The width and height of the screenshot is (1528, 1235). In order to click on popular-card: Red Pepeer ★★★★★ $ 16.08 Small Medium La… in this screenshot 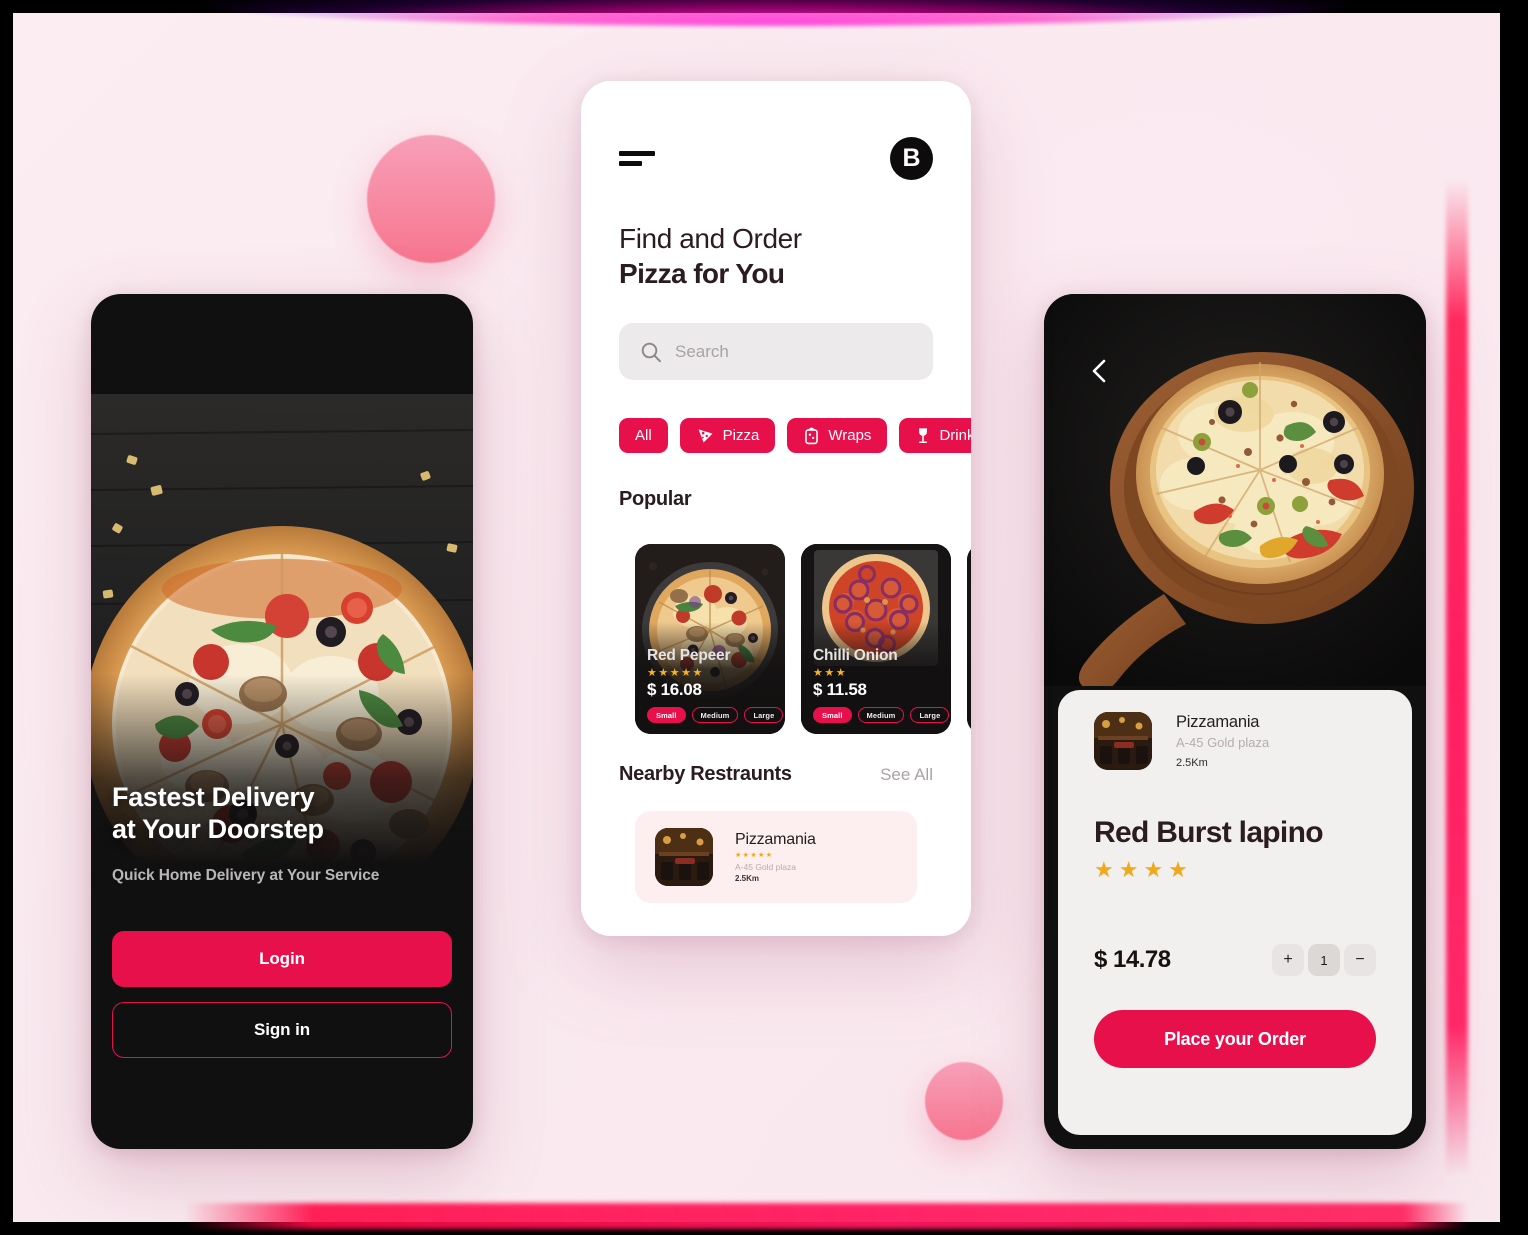, I will do `click(710, 639)`.